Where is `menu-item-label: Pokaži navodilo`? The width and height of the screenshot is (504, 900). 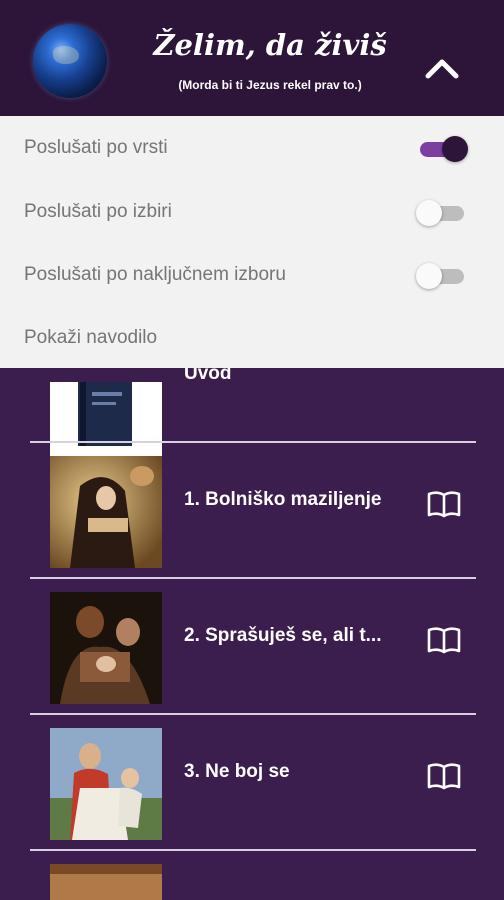 menu-item-label: Pokaži navodilo is located at coordinates (91, 337).